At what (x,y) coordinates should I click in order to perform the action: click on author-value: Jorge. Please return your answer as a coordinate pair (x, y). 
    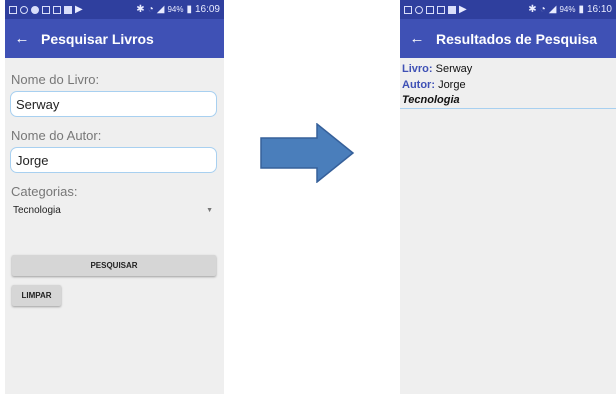
    Looking at the image, I should click on (452, 85).